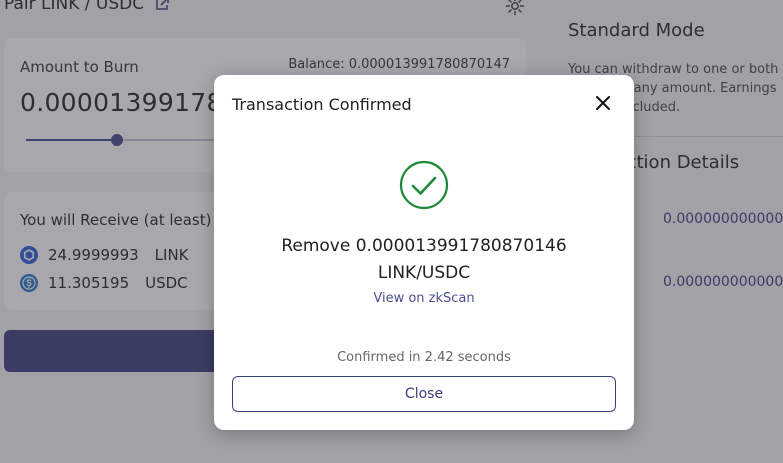  I want to click on success-check-icon, so click(424, 185).